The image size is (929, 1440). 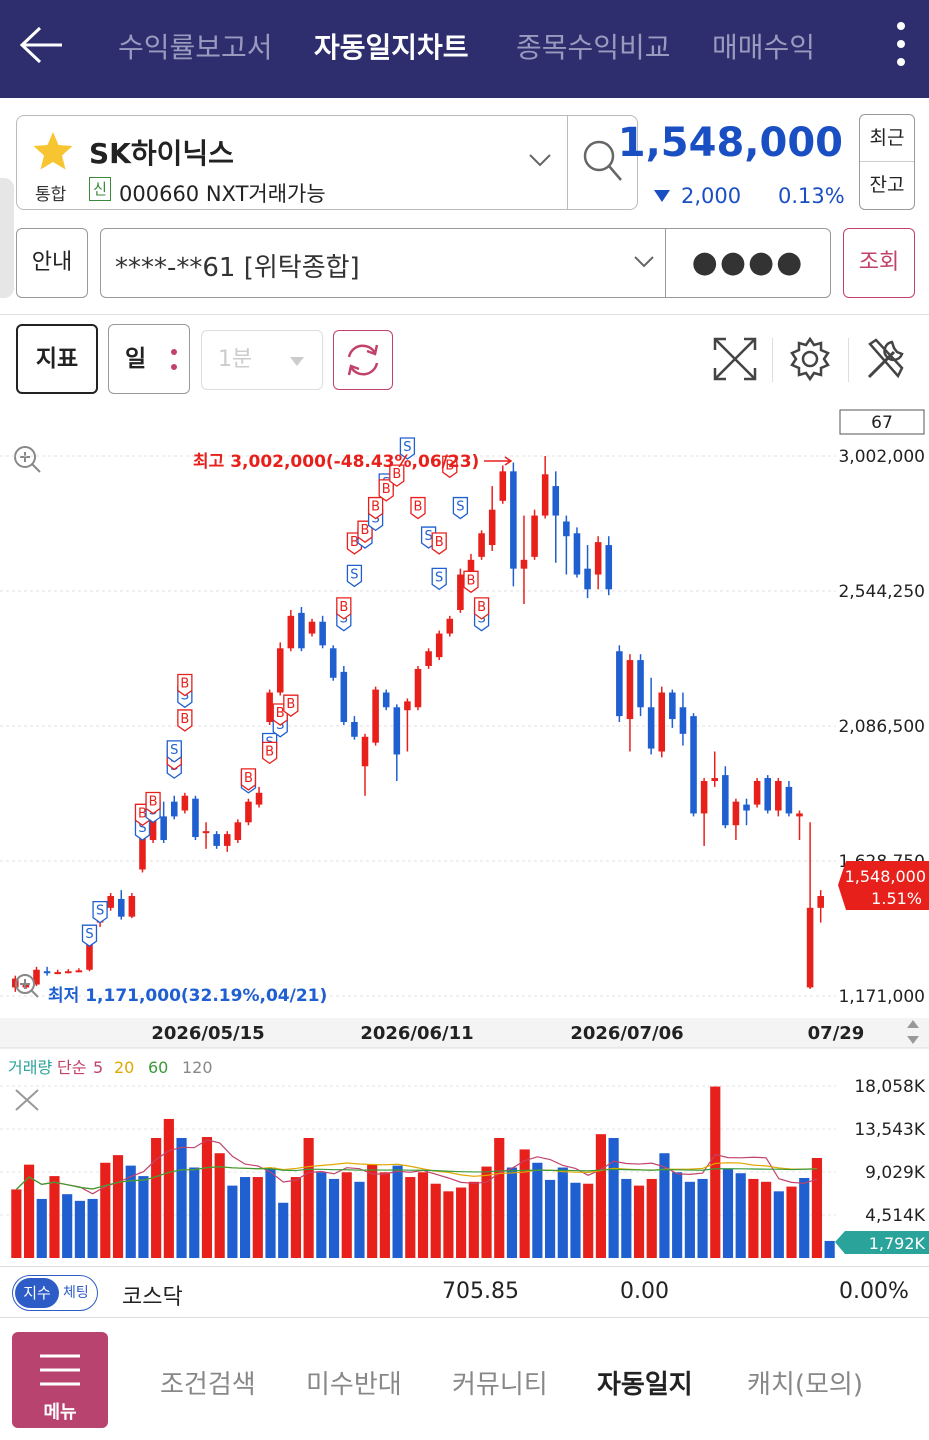 I want to click on nav-catch-mock: 캐치(모의), so click(x=805, y=1382).